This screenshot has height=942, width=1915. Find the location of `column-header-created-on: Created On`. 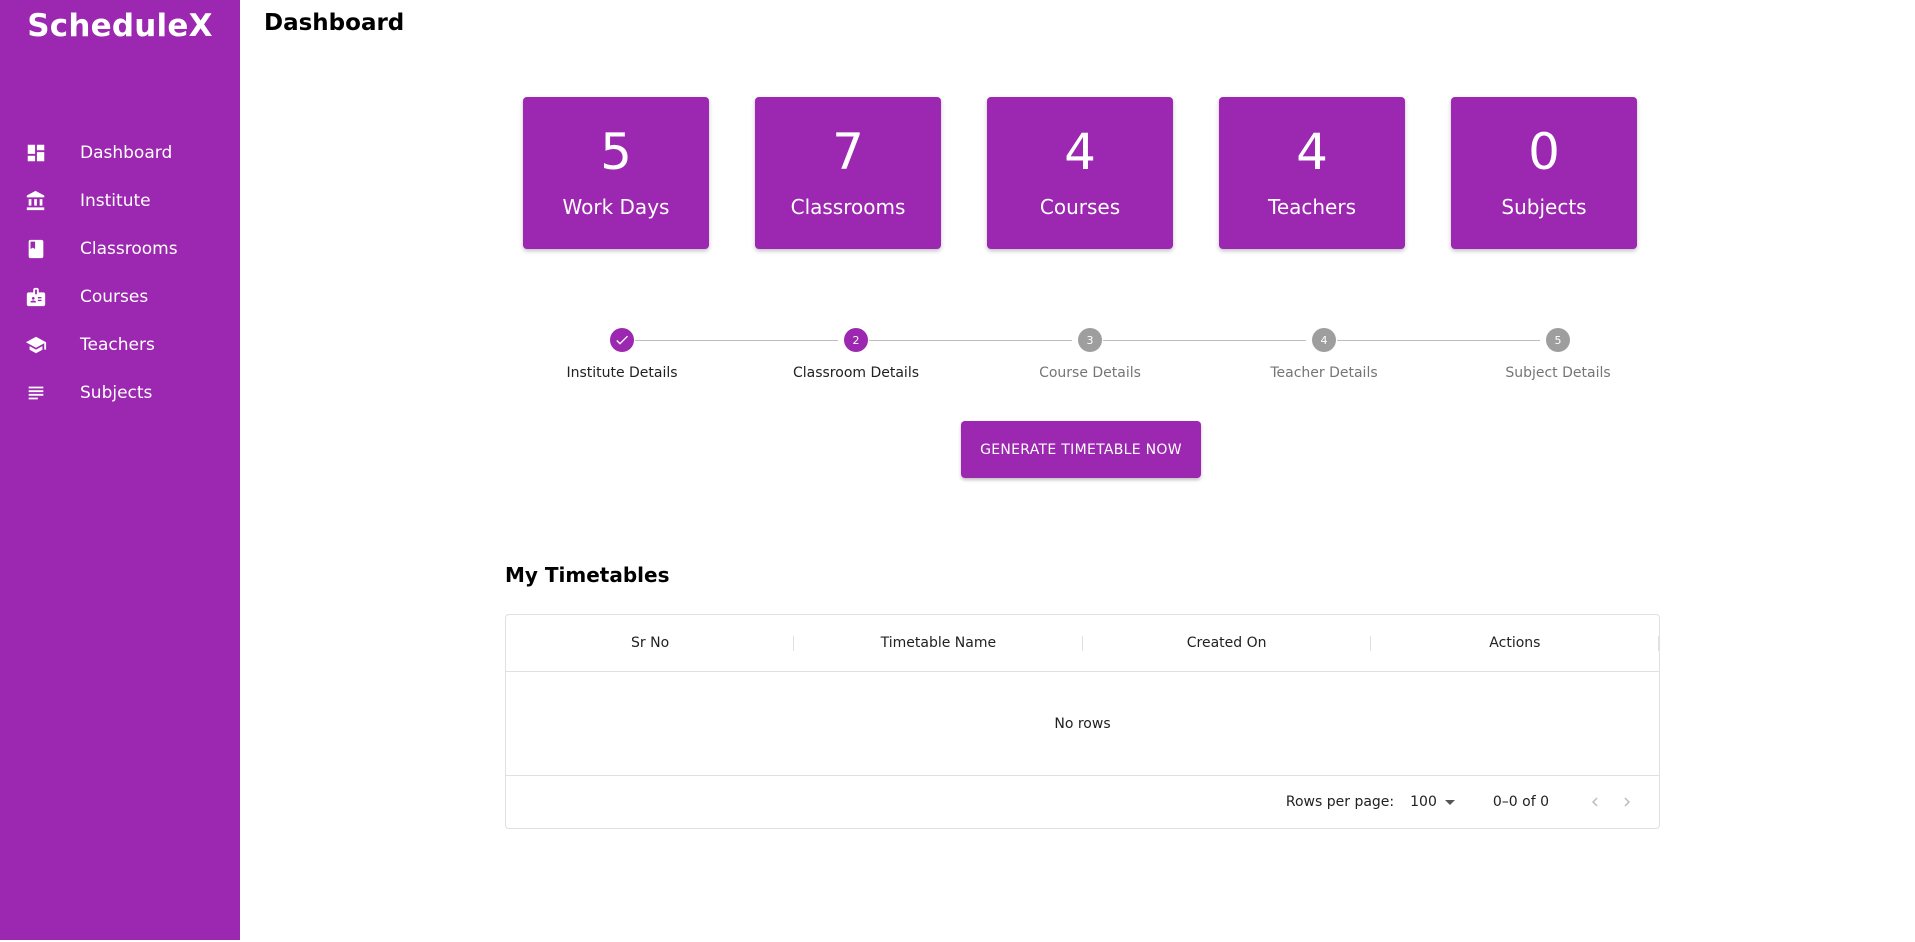

column-header-created-on: Created On is located at coordinates (1227, 643).